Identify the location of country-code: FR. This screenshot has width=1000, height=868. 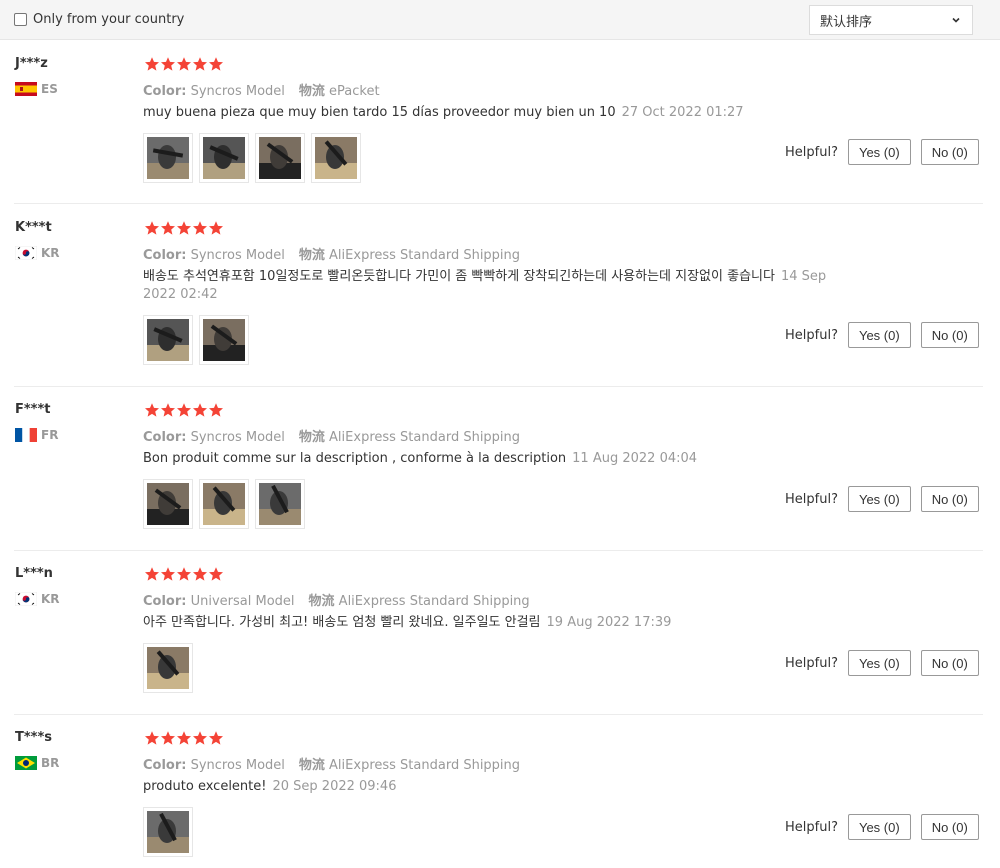
(50, 435).